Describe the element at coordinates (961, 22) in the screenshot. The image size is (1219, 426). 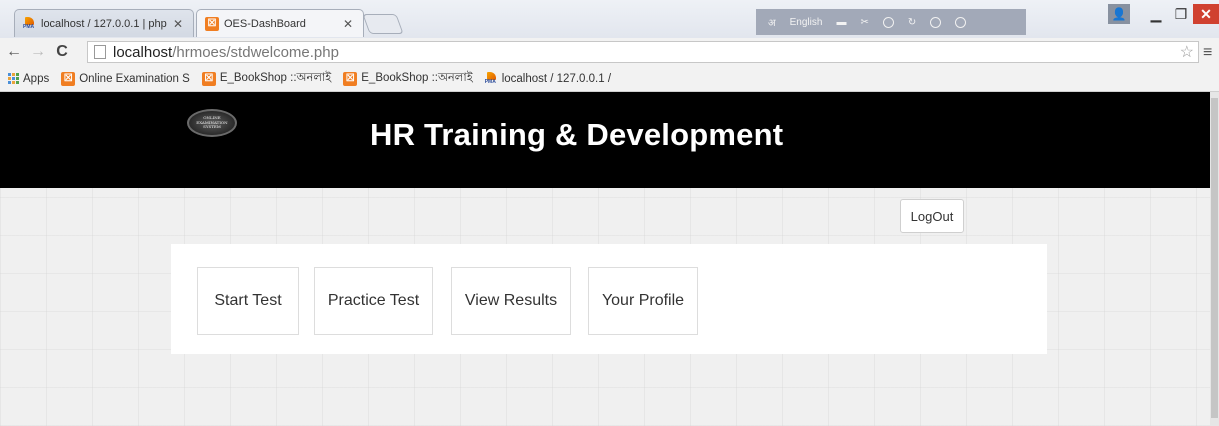
I see `info-icon` at that location.